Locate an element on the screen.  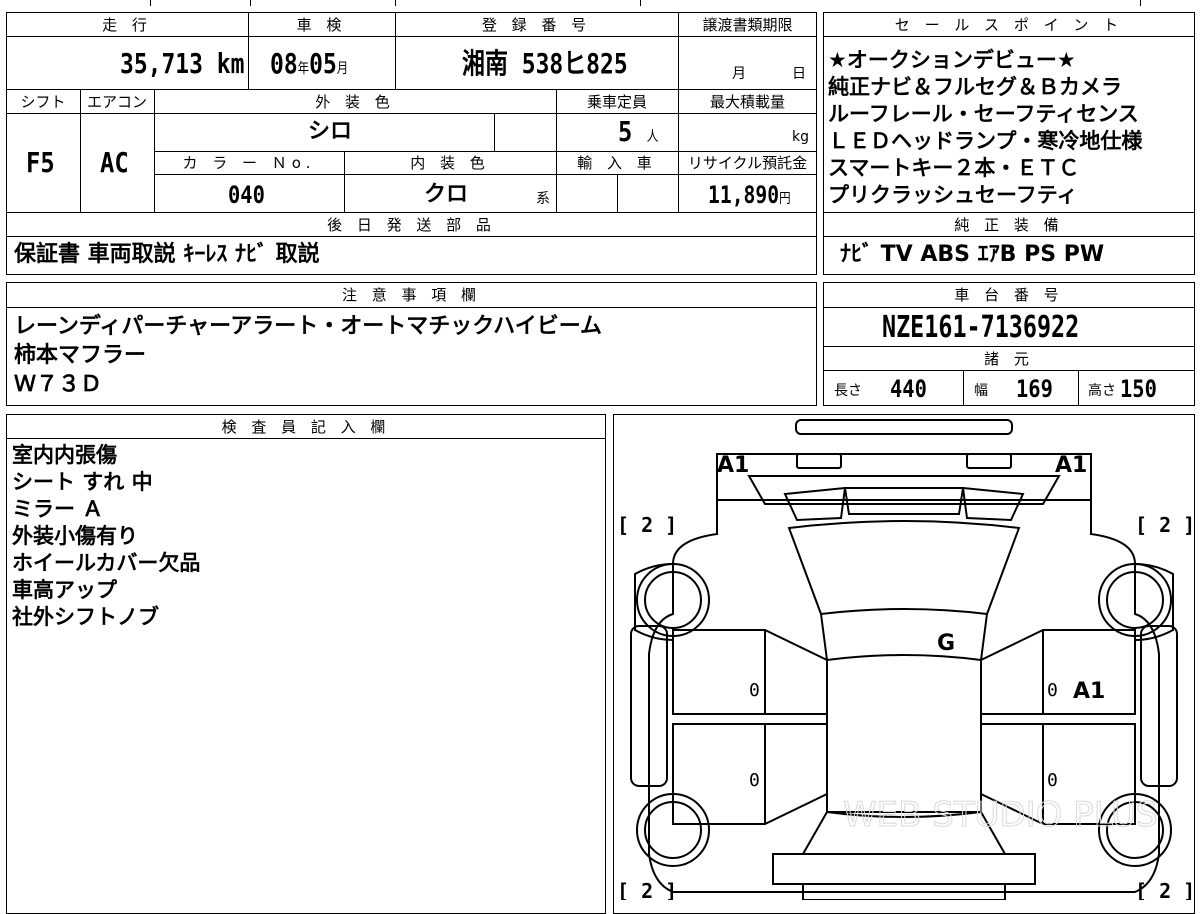
chassis-label: 車 台 番 号 is located at coordinates (1009, 295).